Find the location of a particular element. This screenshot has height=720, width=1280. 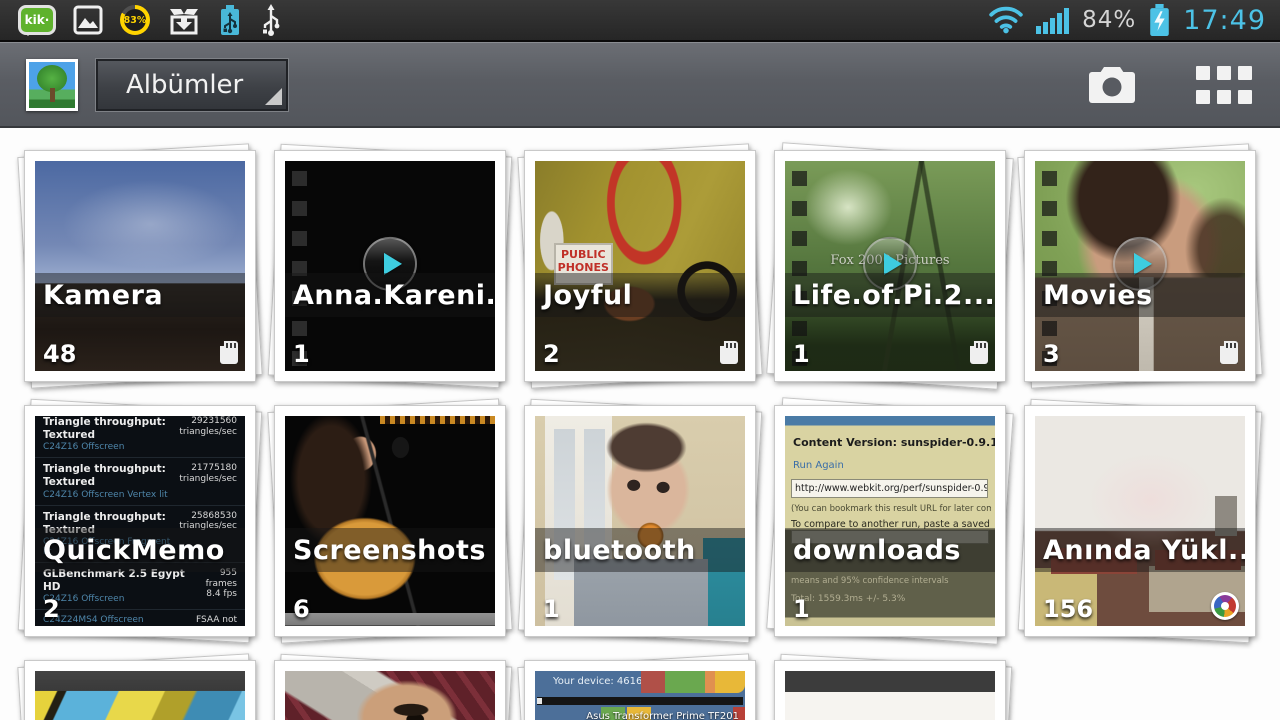

system-status-icons: 84% 17:49 is located at coordinates (1127, 20).